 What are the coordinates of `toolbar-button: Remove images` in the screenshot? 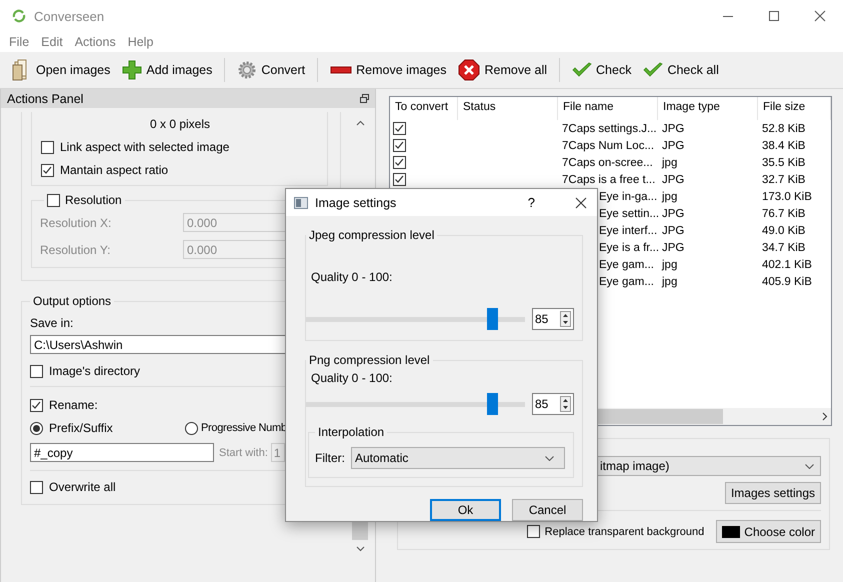 It's located at (388, 70).